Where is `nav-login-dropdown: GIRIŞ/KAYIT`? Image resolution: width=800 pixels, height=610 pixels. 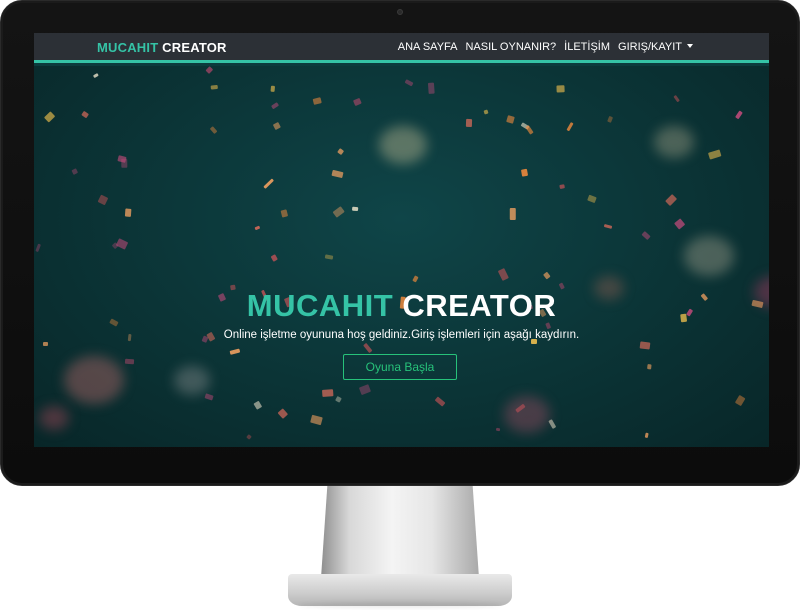 nav-login-dropdown: GIRIŞ/KAYIT is located at coordinates (655, 47).